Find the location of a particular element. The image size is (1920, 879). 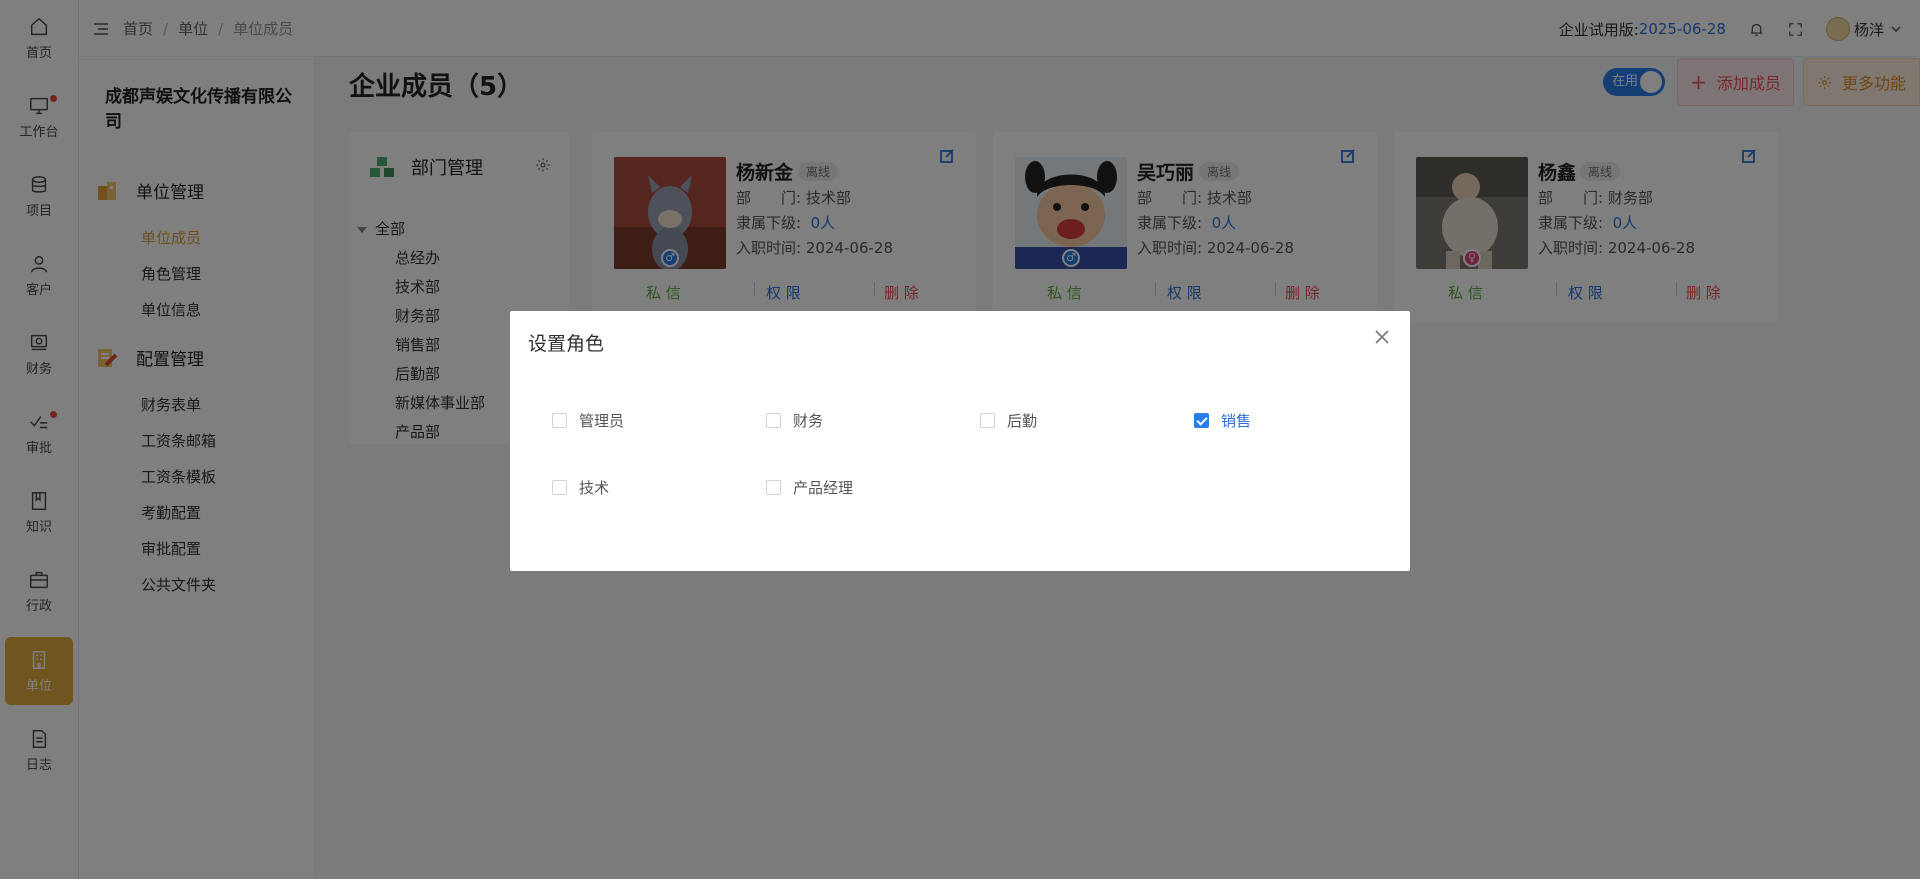

close-icon is located at coordinates (1382, 337).